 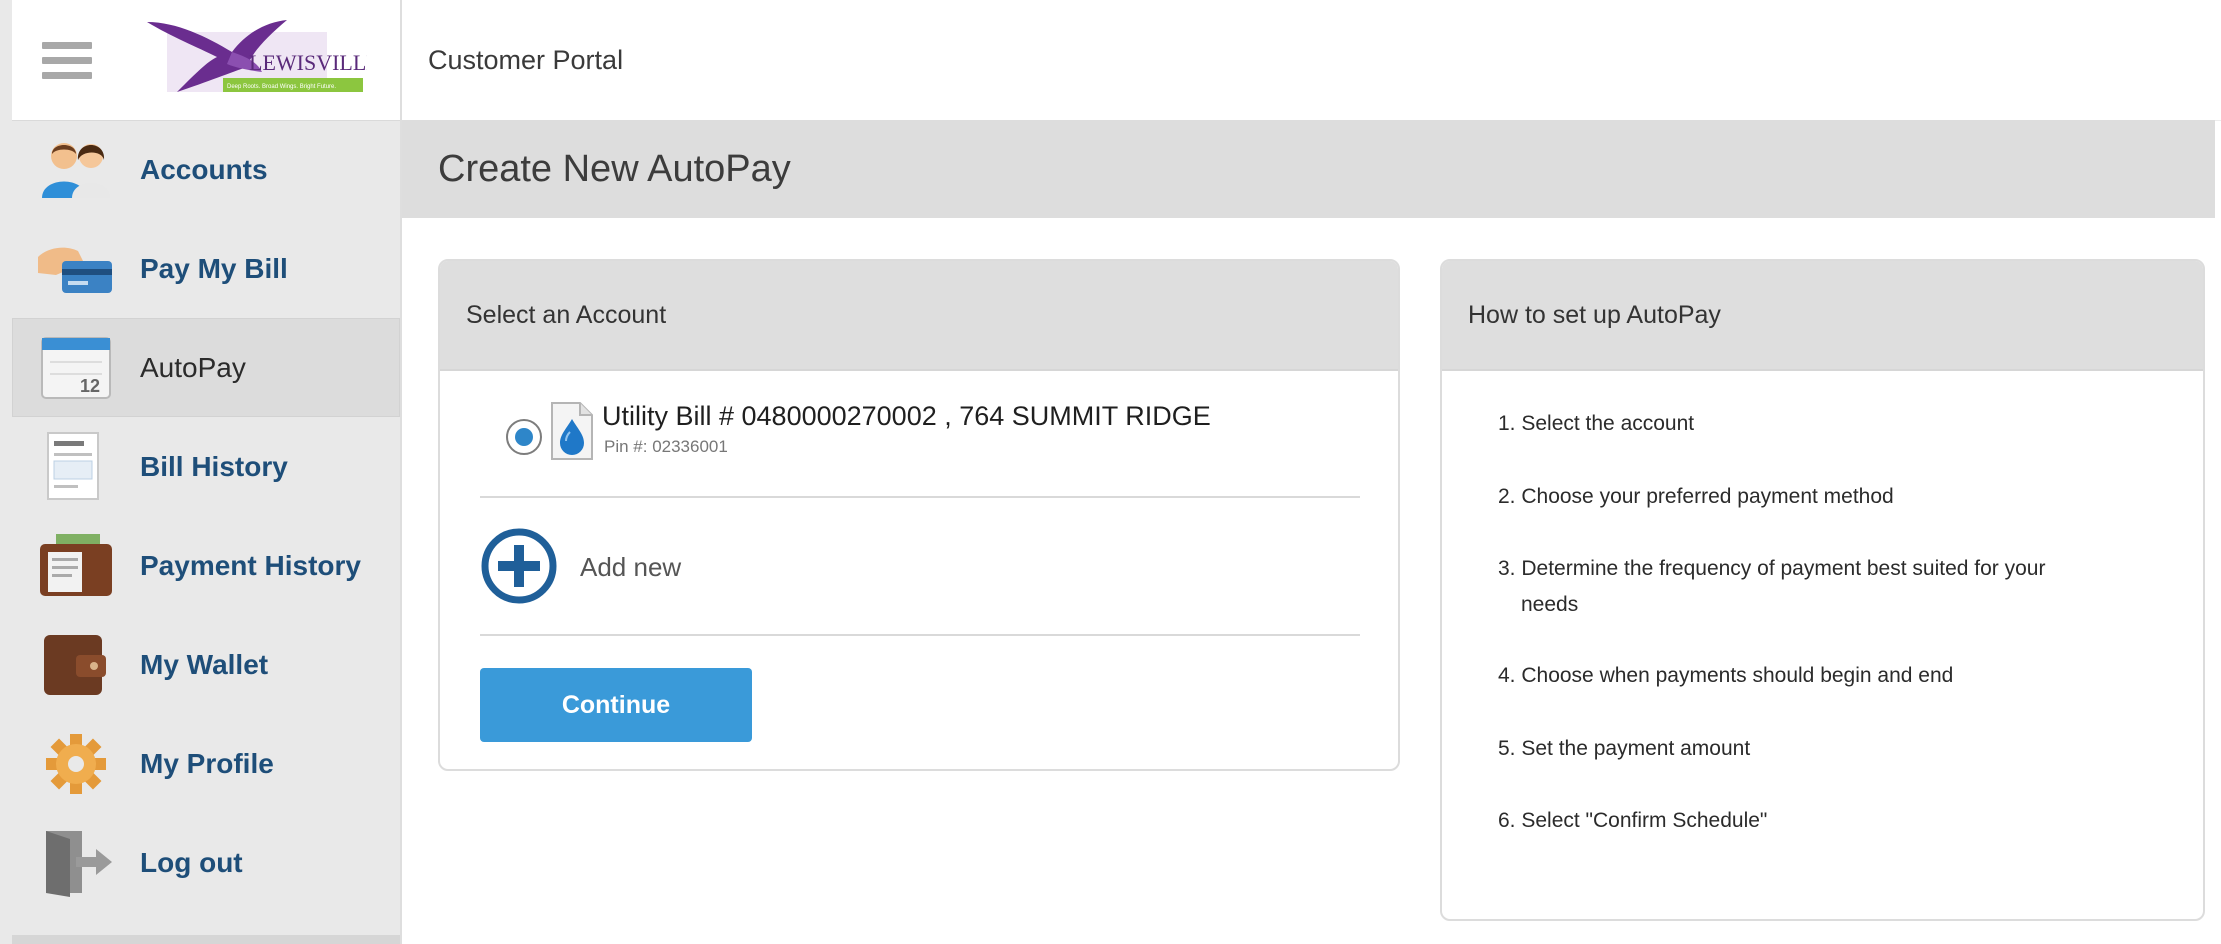 I want to click on howto-step-continuation: needs, so click(x=1550, y=604).